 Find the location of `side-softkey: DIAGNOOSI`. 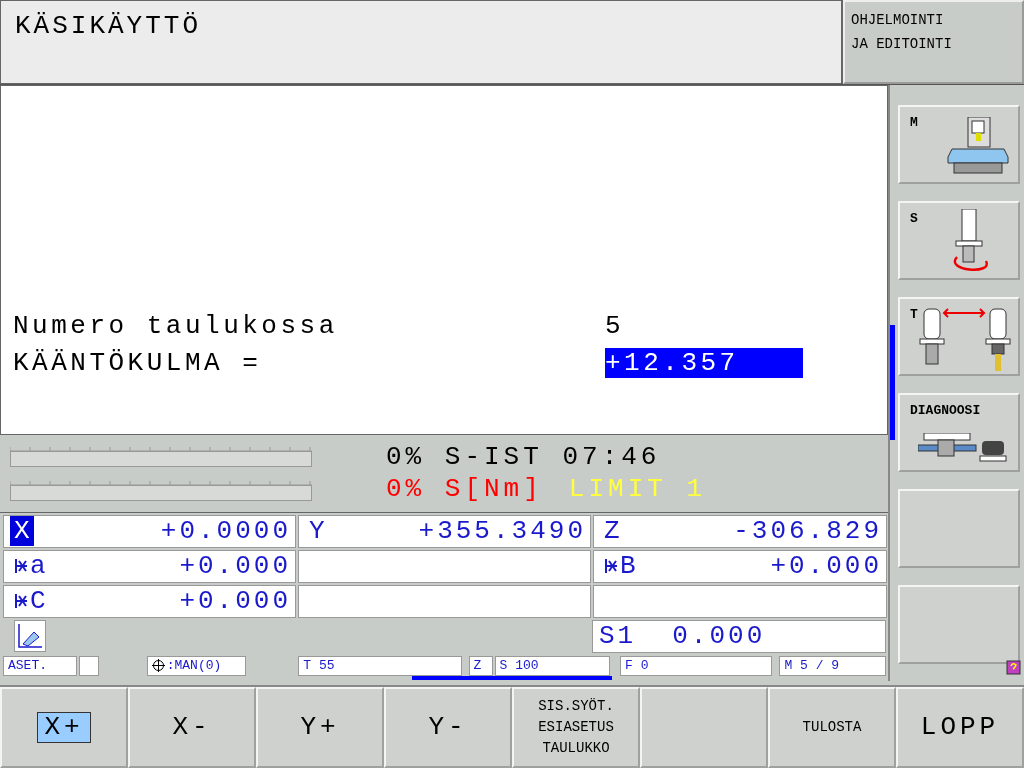

side-softkey: DIAGNOOSI is located at coordinates (959, 432).